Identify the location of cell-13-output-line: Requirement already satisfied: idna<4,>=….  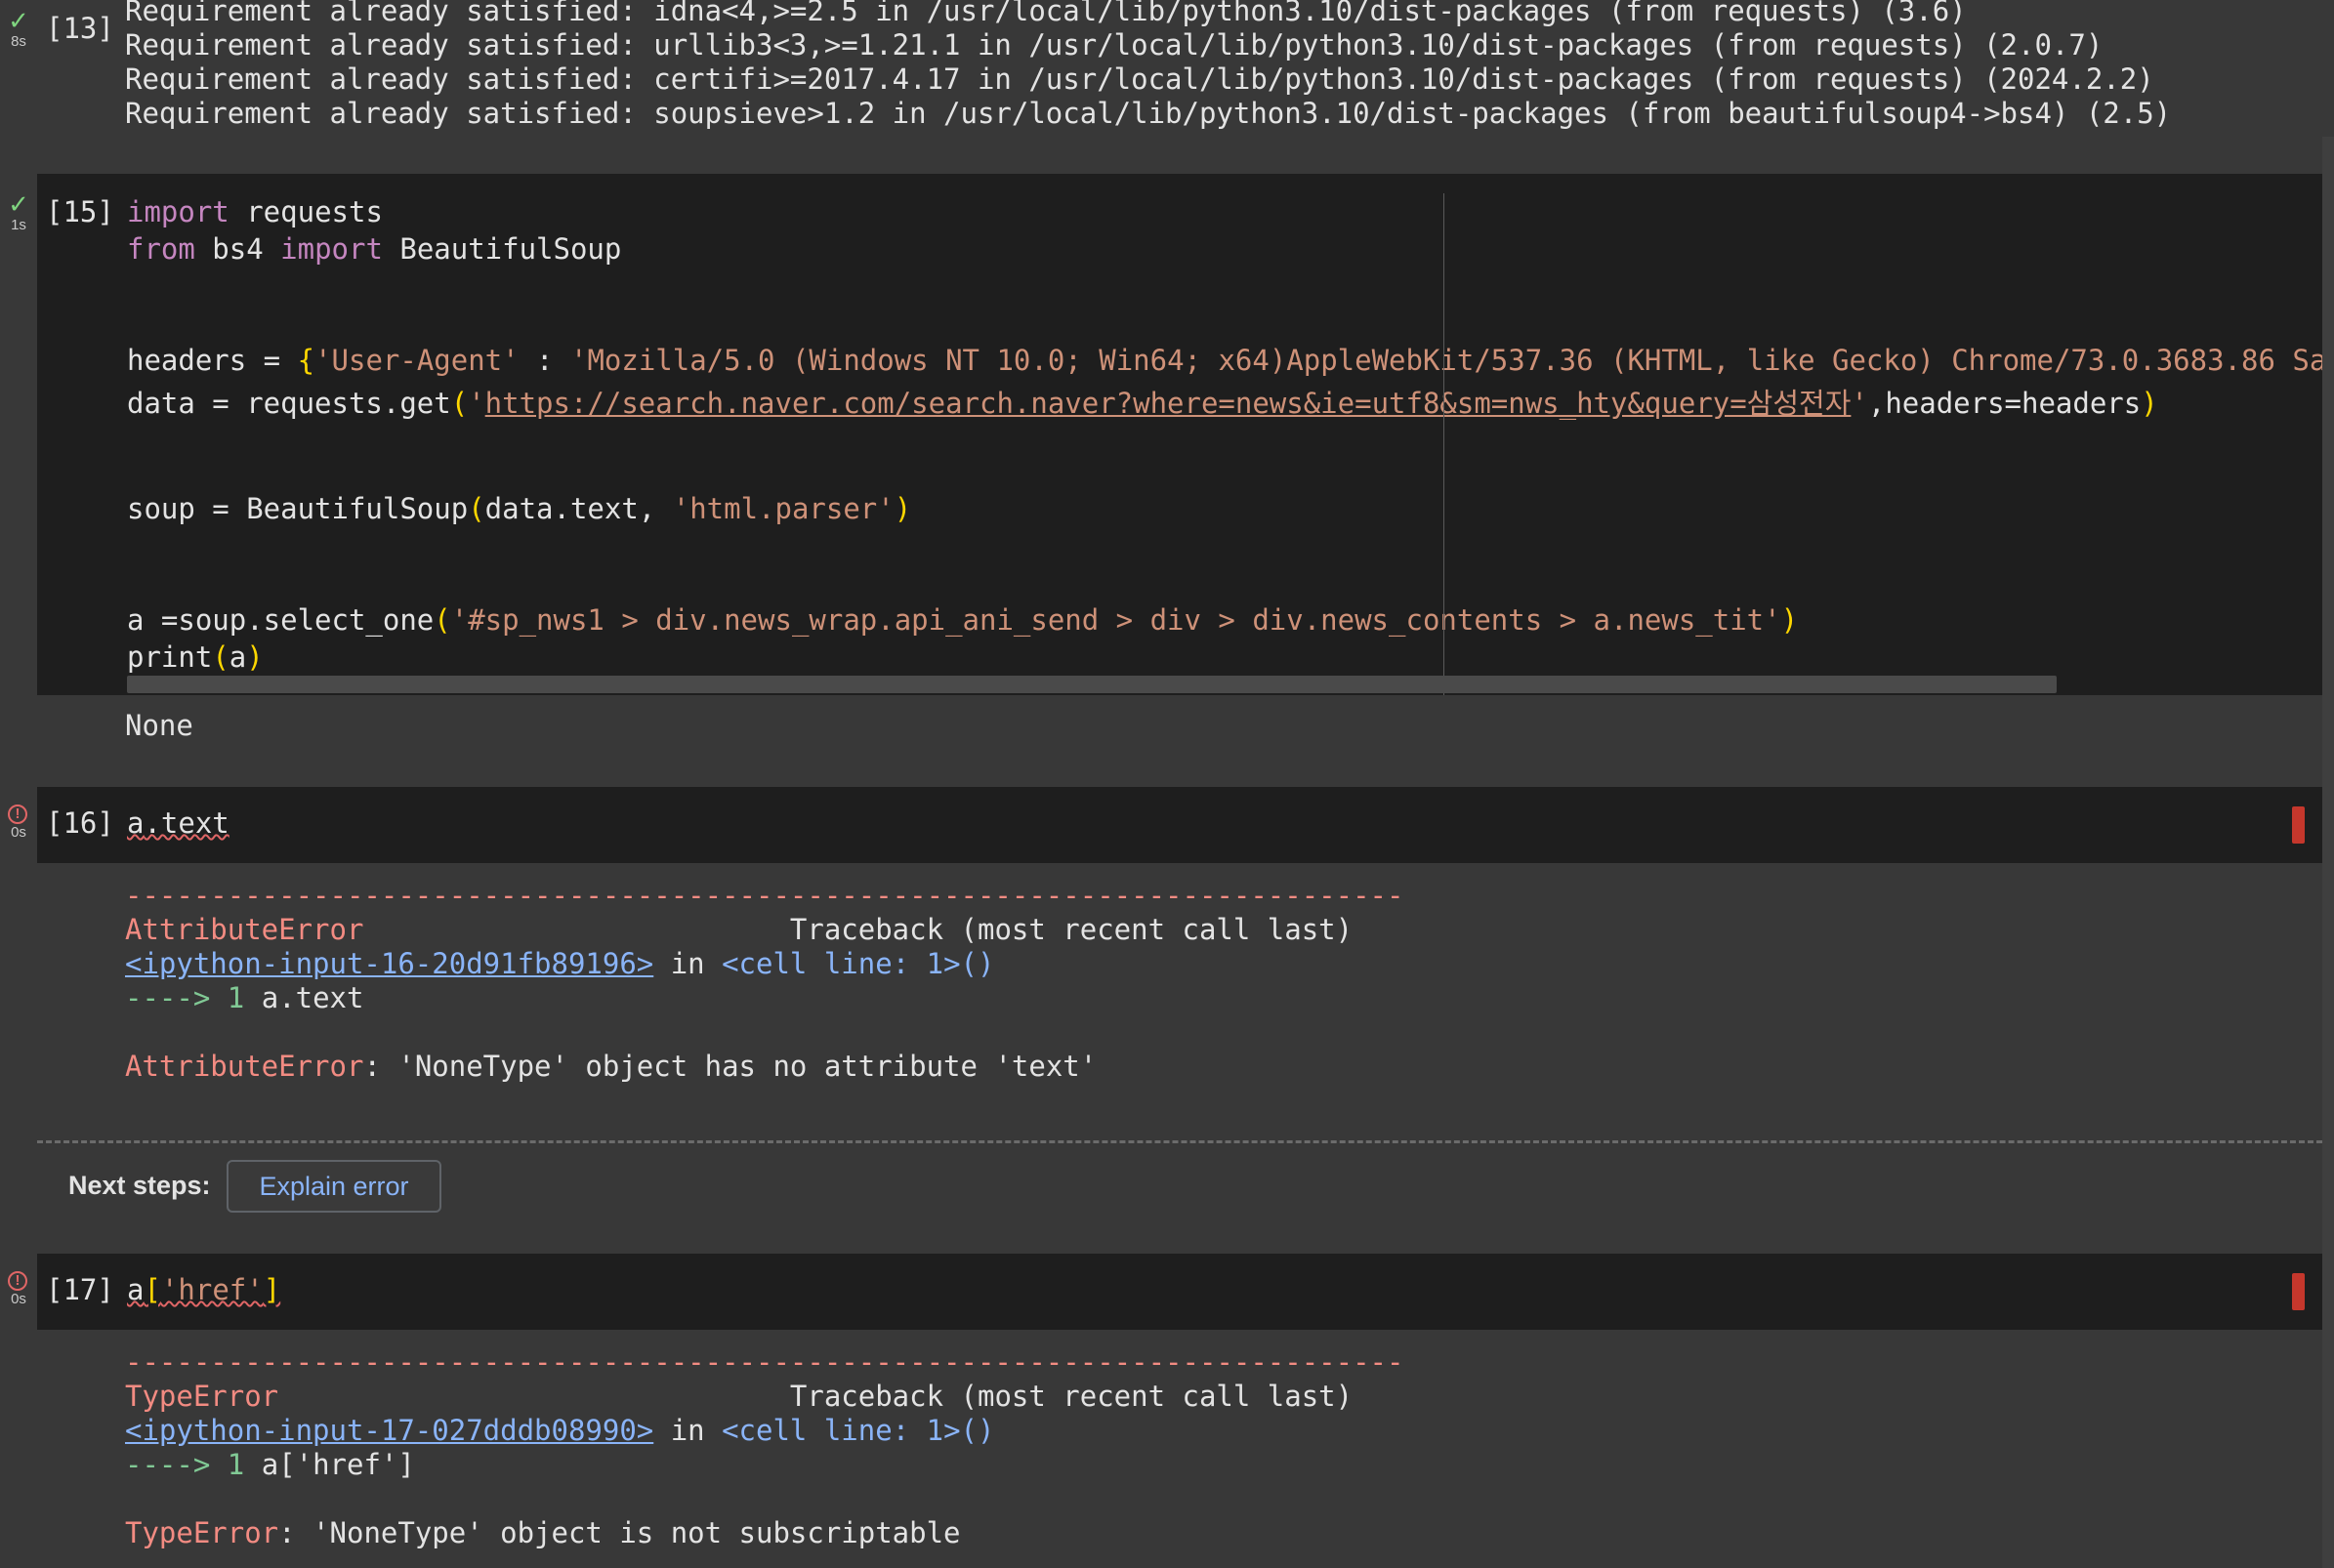
(1046, 13).